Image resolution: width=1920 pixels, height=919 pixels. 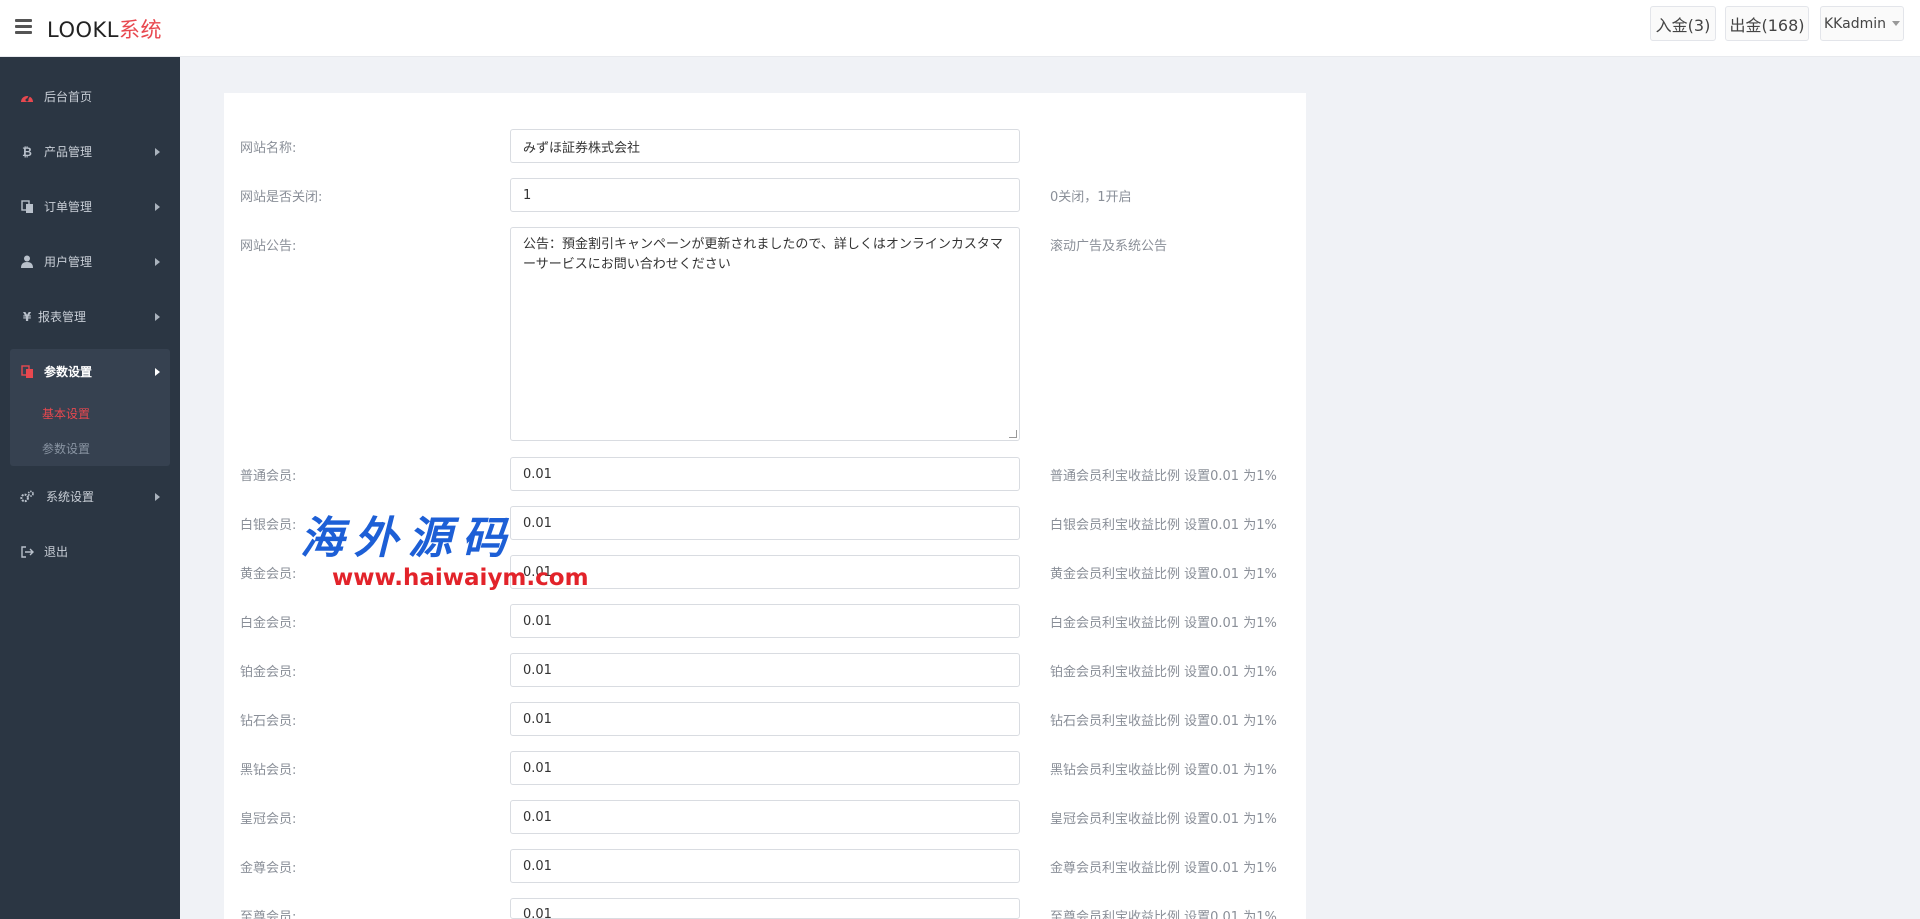 What do you see at coordinates (23, 26) in the screenshot?
I see `menu-toggle-icon` at bounding box center [23, 26].